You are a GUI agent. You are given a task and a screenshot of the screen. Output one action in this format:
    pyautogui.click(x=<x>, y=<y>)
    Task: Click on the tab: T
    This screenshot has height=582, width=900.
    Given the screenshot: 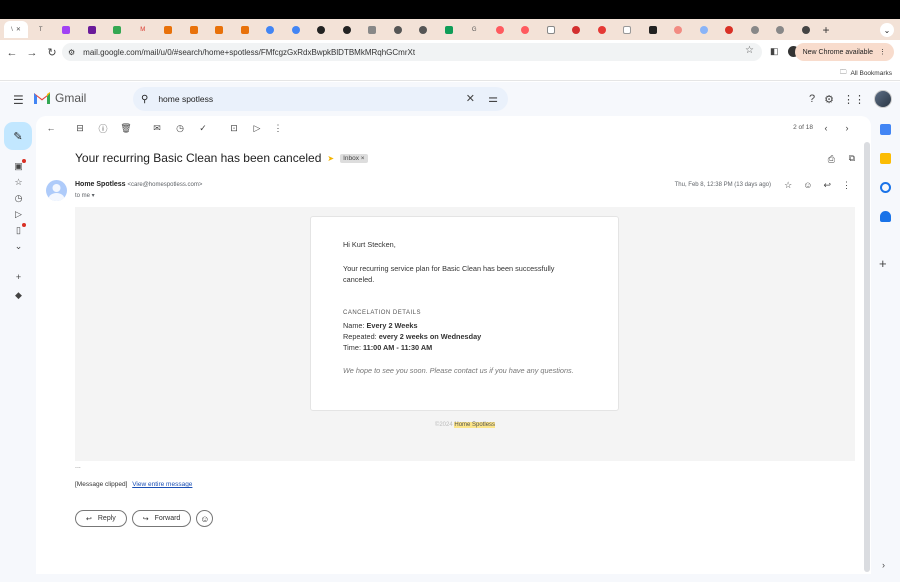 What is the action you would take?
    pyautogui.click(x=41, y=29)
    